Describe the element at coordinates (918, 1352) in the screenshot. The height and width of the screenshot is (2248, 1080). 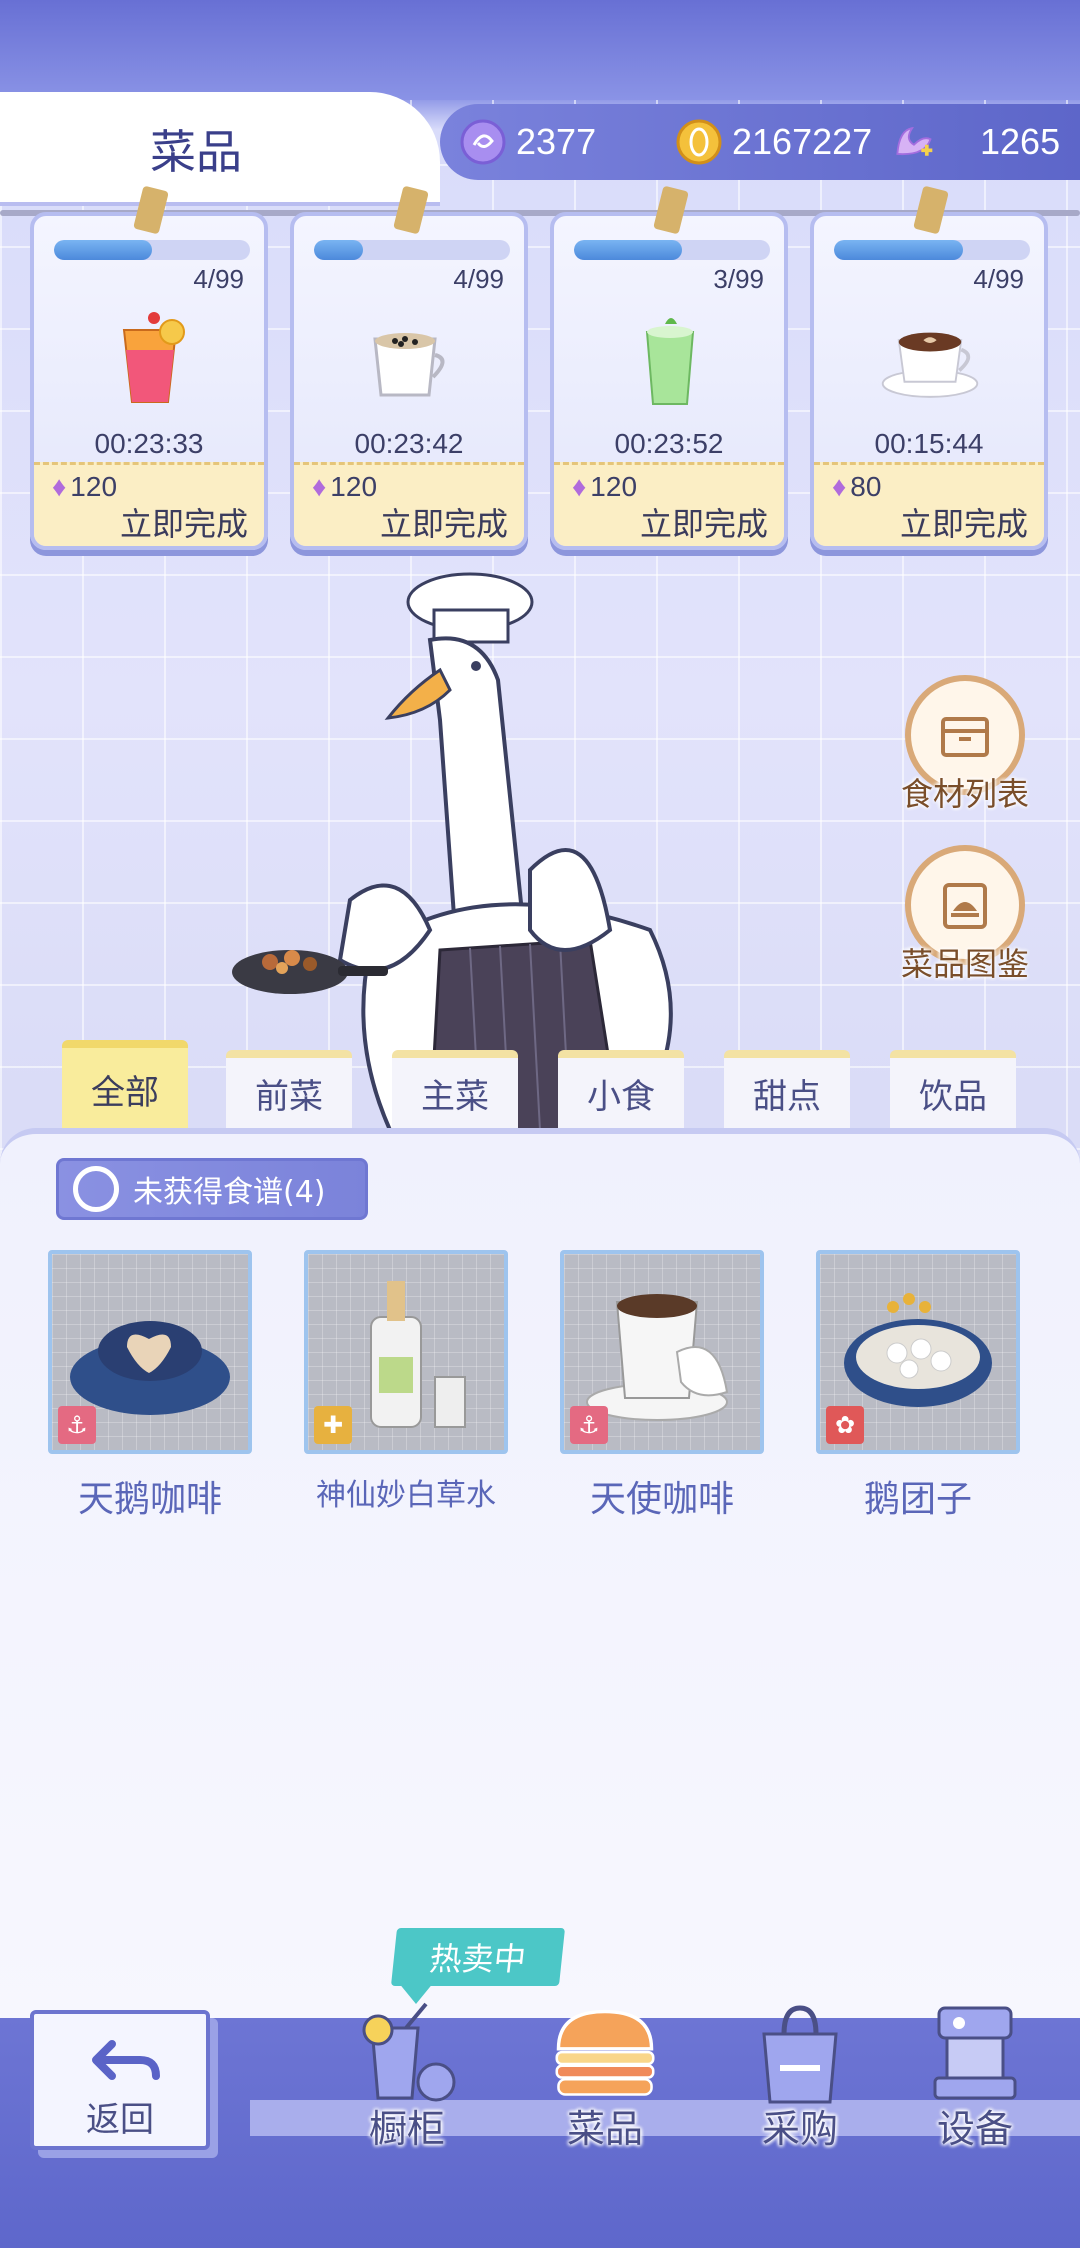
I see `goose-dumpling-image: ✿` at that location.